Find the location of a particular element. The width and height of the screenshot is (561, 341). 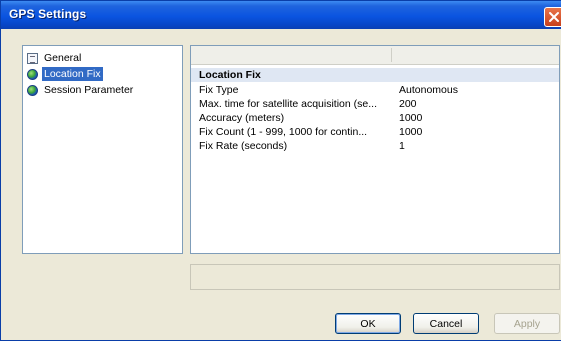

tree-item-label: Session Parameter is located at coordinates (89, 90).